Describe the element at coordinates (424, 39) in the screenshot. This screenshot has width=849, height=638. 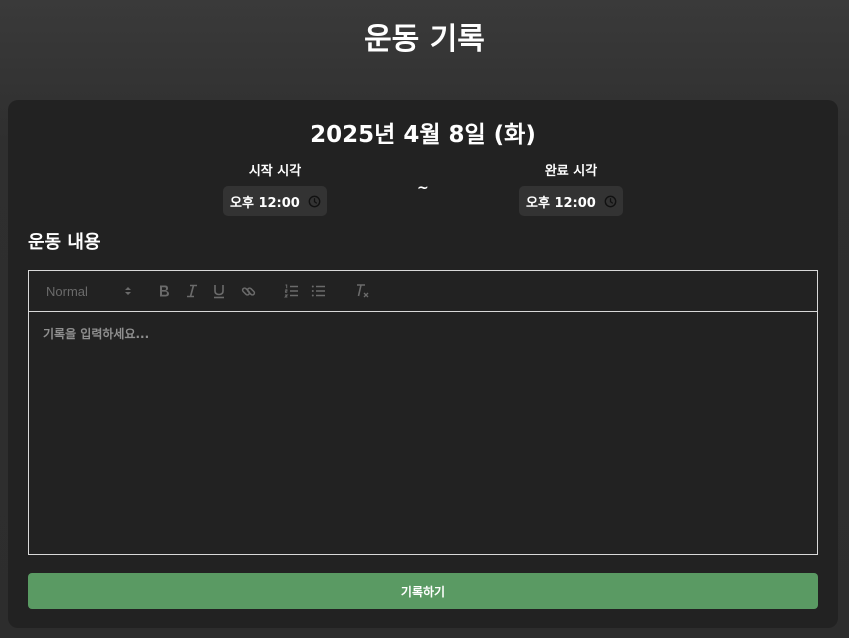
I see `page-title: 운동 기록` at that location.